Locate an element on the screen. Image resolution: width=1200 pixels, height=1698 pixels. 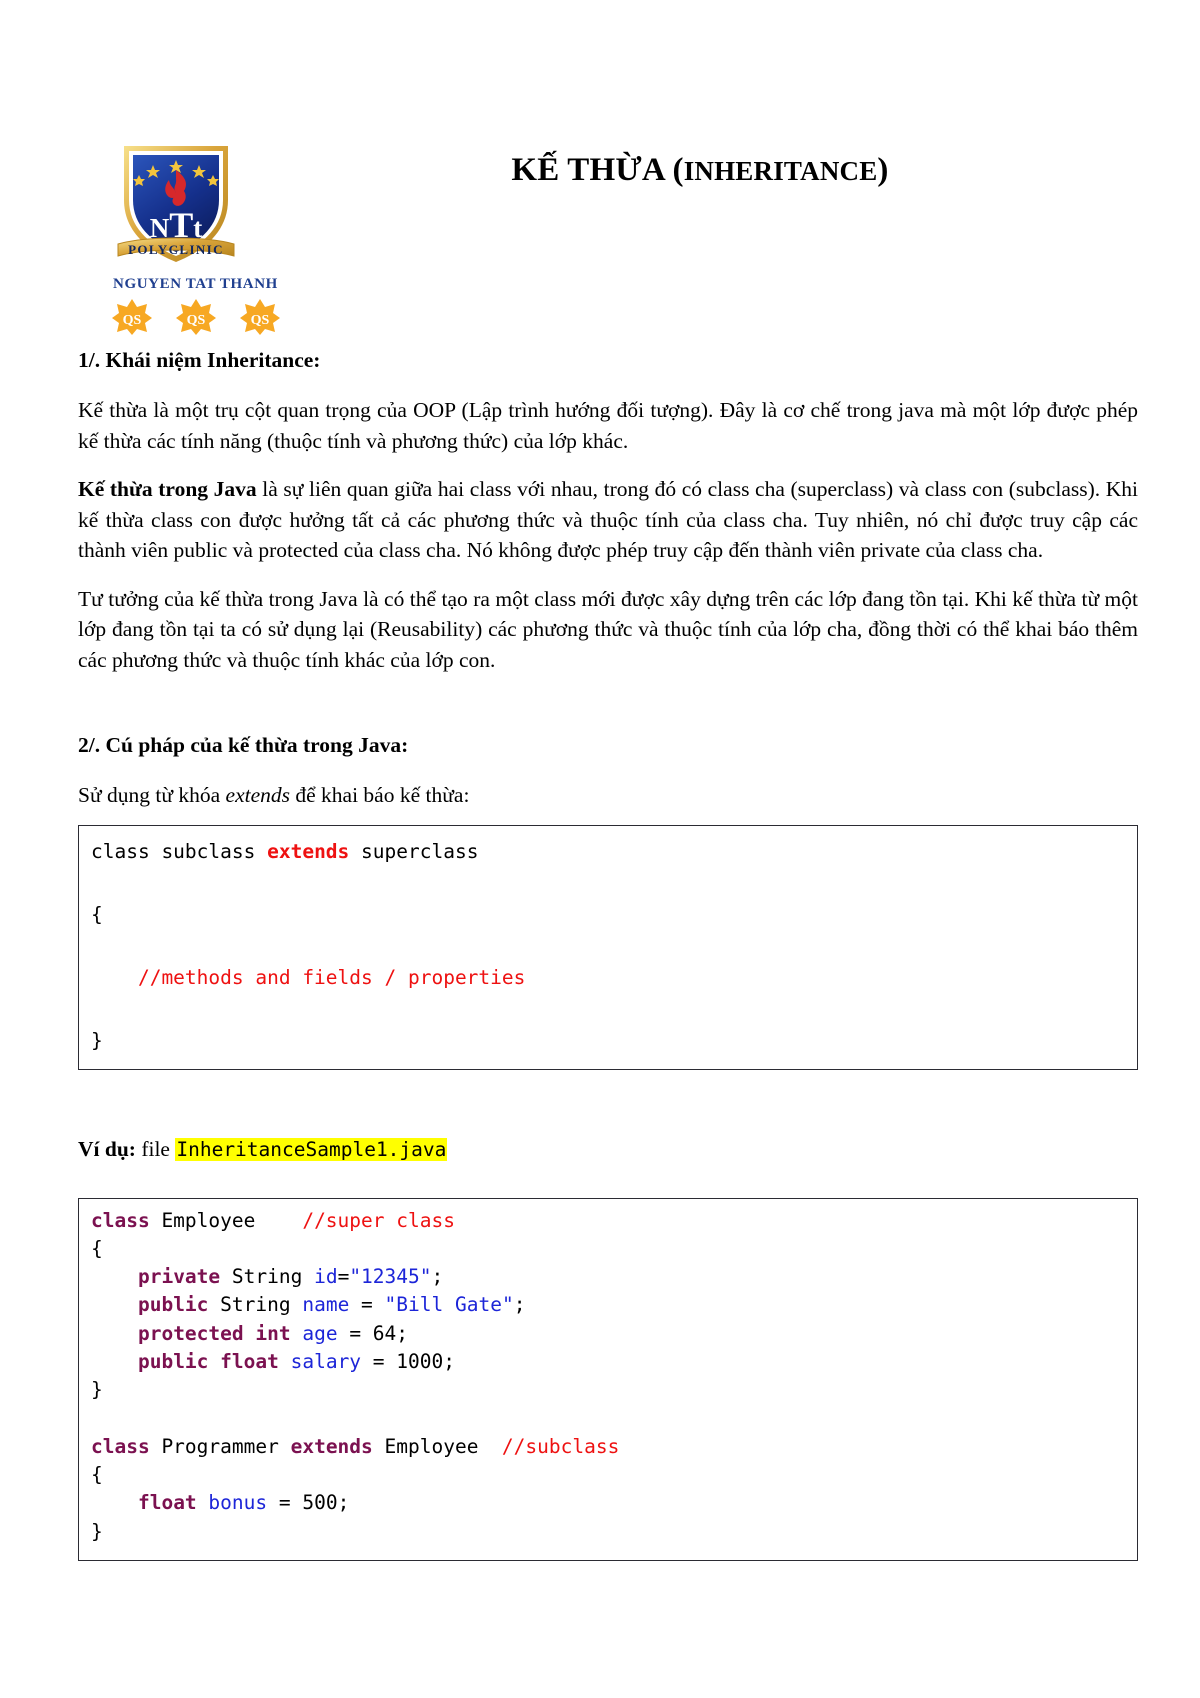
syntax-intro-before: Sử dụng từ khóa is located at coordinates (152, 795).